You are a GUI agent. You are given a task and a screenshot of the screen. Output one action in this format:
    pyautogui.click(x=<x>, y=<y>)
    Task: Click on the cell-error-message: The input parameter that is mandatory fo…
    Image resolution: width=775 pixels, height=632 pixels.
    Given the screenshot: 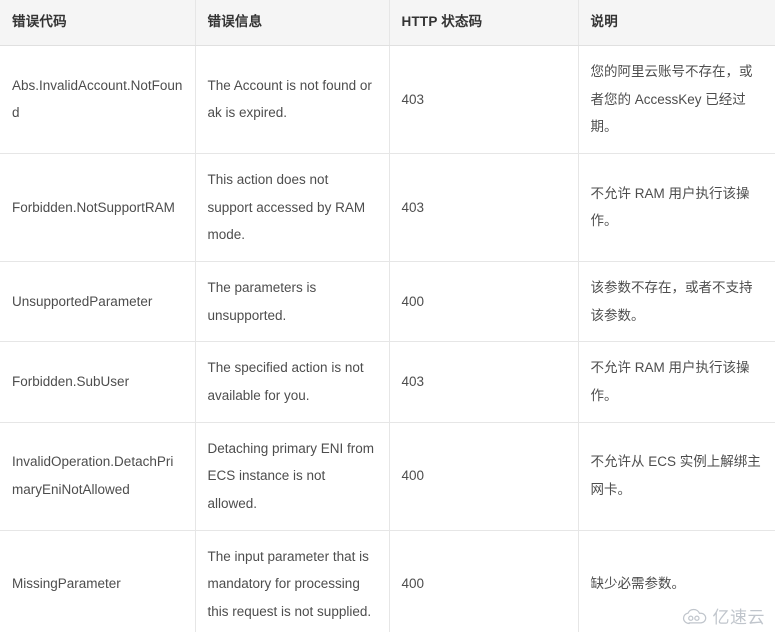 What is the action you would take?
    pyautogui.click(x=292, y=581)
    